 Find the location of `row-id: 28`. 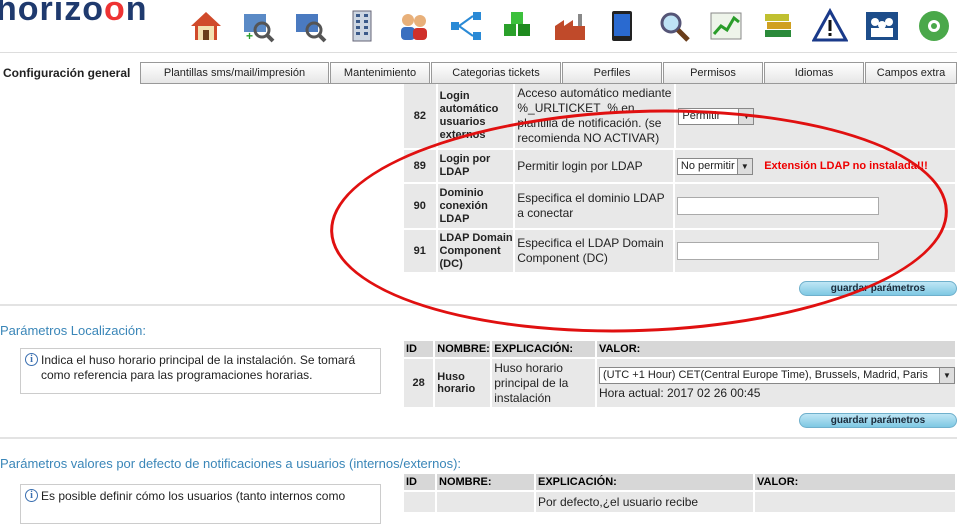

row-id: 28 is located at coordinates (419, 383).